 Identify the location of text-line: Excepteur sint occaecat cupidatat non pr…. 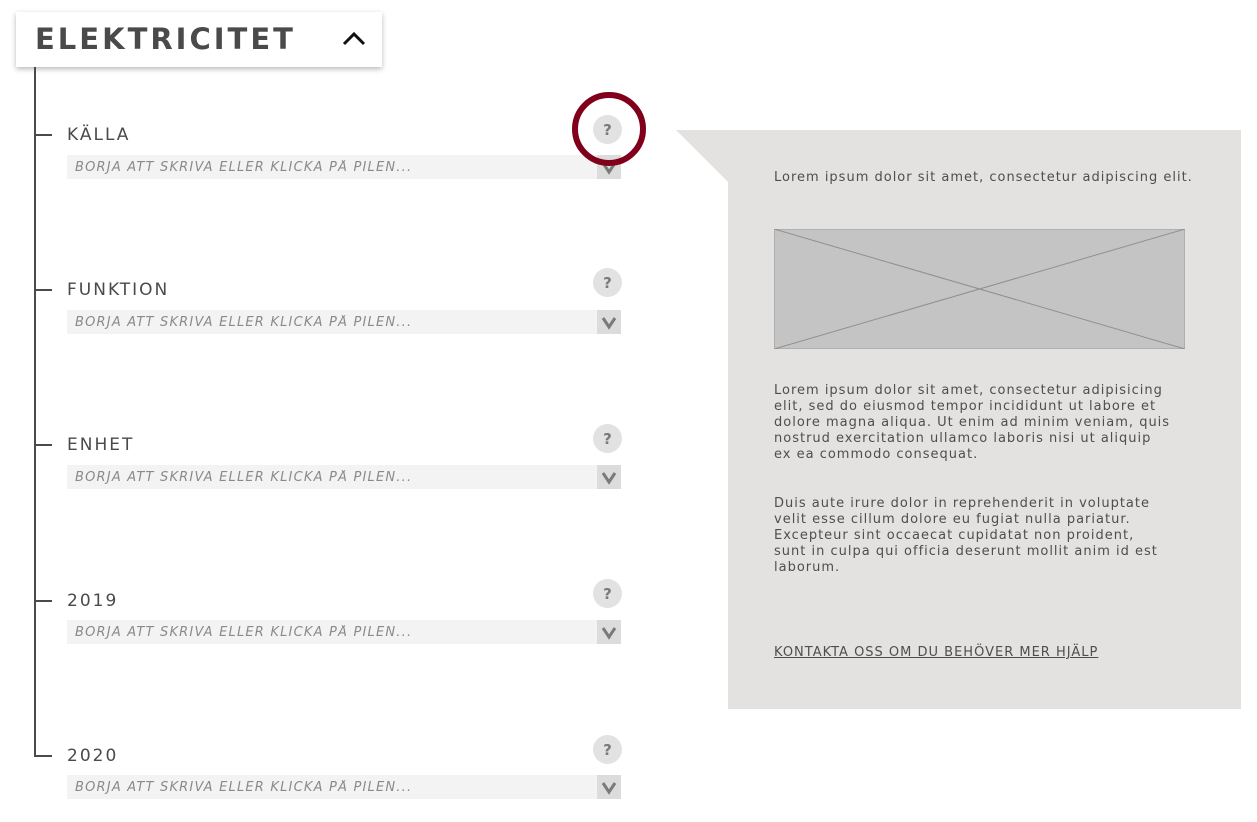
(954, 535).